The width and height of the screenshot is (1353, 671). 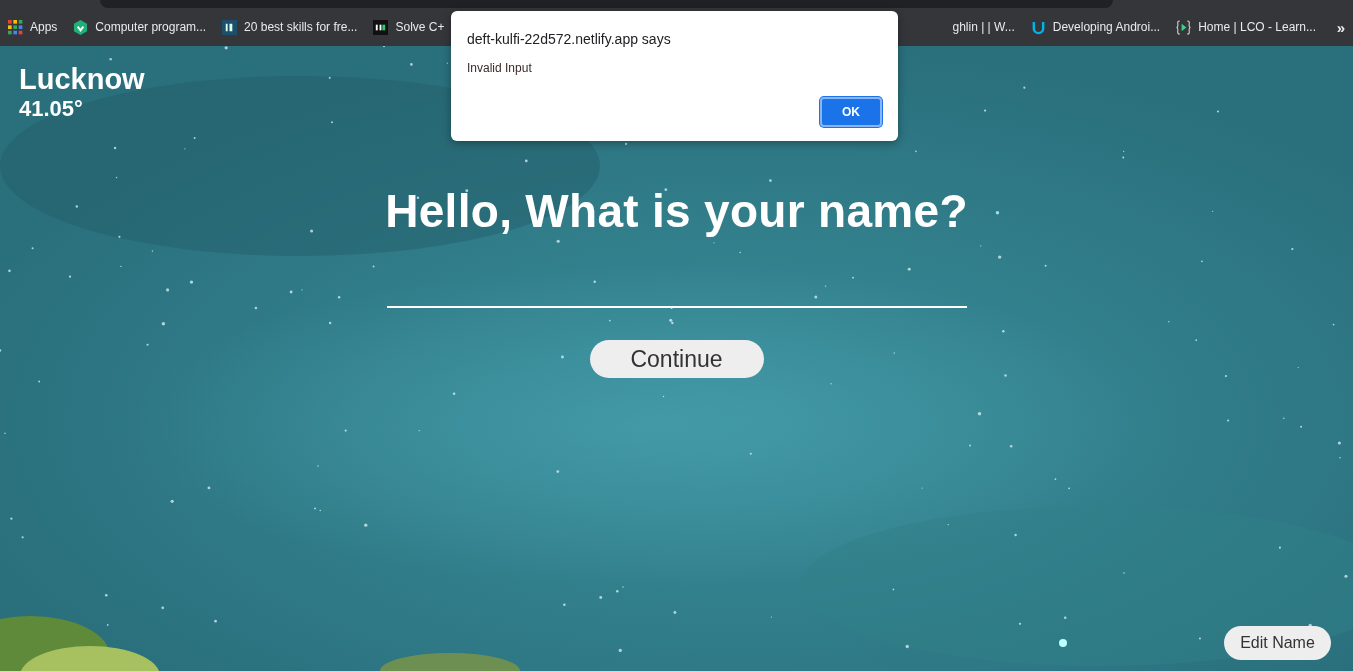 I want to click on edit-name-button: Edit Name, so click(x=1277, y=643).